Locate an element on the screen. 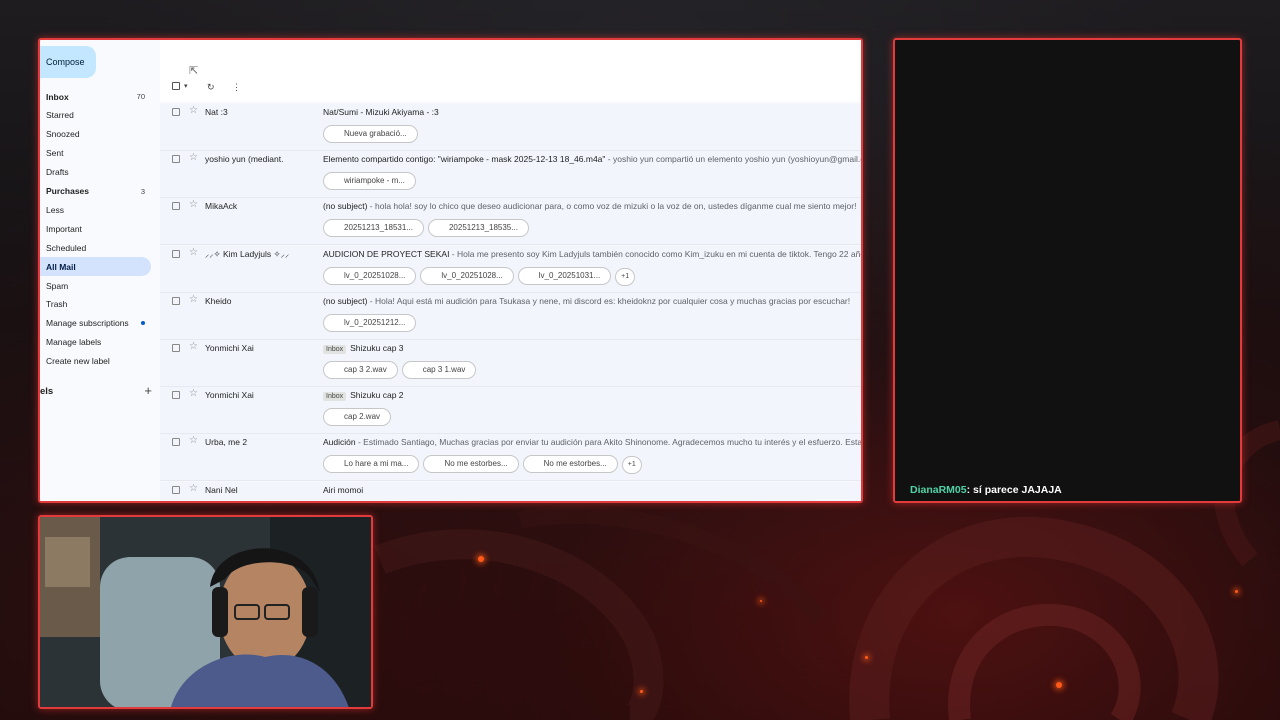 Image resolution: width=1280 pixels, height=720 pixels. email-sender: ⸝⸝✧ Kim Ladyjuls ✧⸝⸝ is located at coordinates (247, 253).